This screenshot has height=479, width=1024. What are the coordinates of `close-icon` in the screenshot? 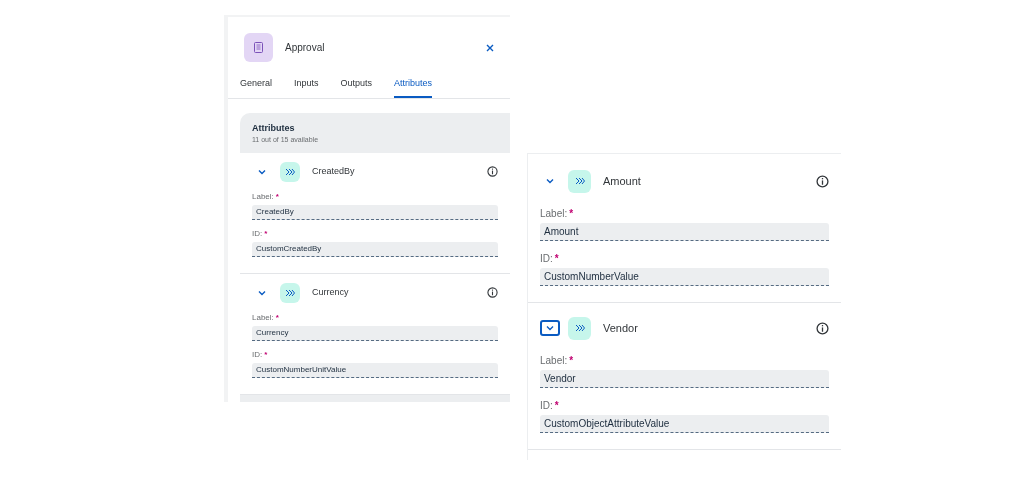 It's located at (490, 47).